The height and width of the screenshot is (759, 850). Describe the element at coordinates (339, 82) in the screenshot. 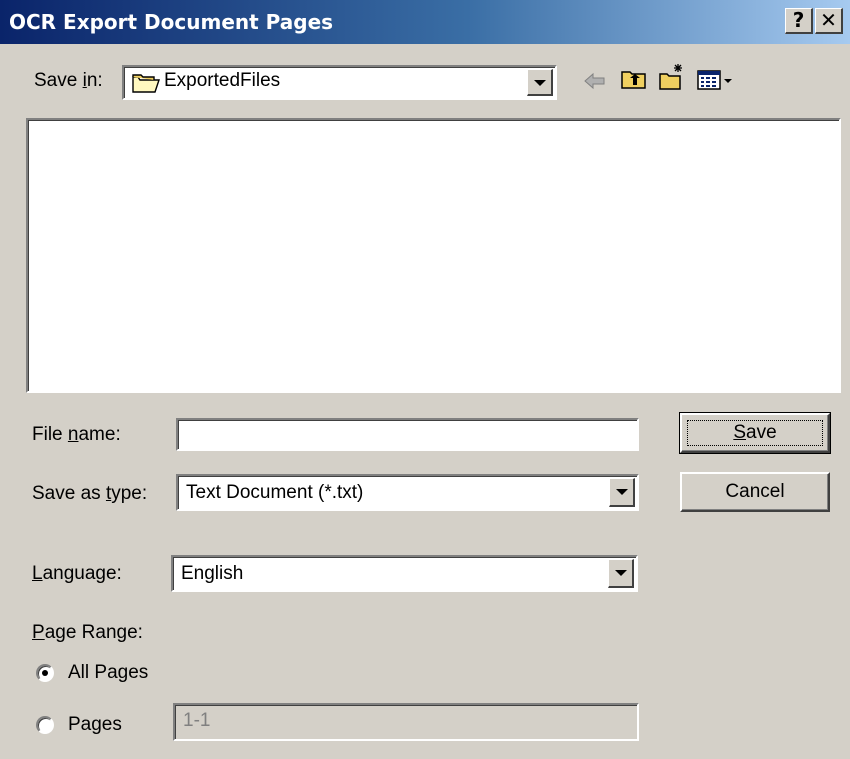

I see `save-in-dropdown: ExportedFiles` at that location.